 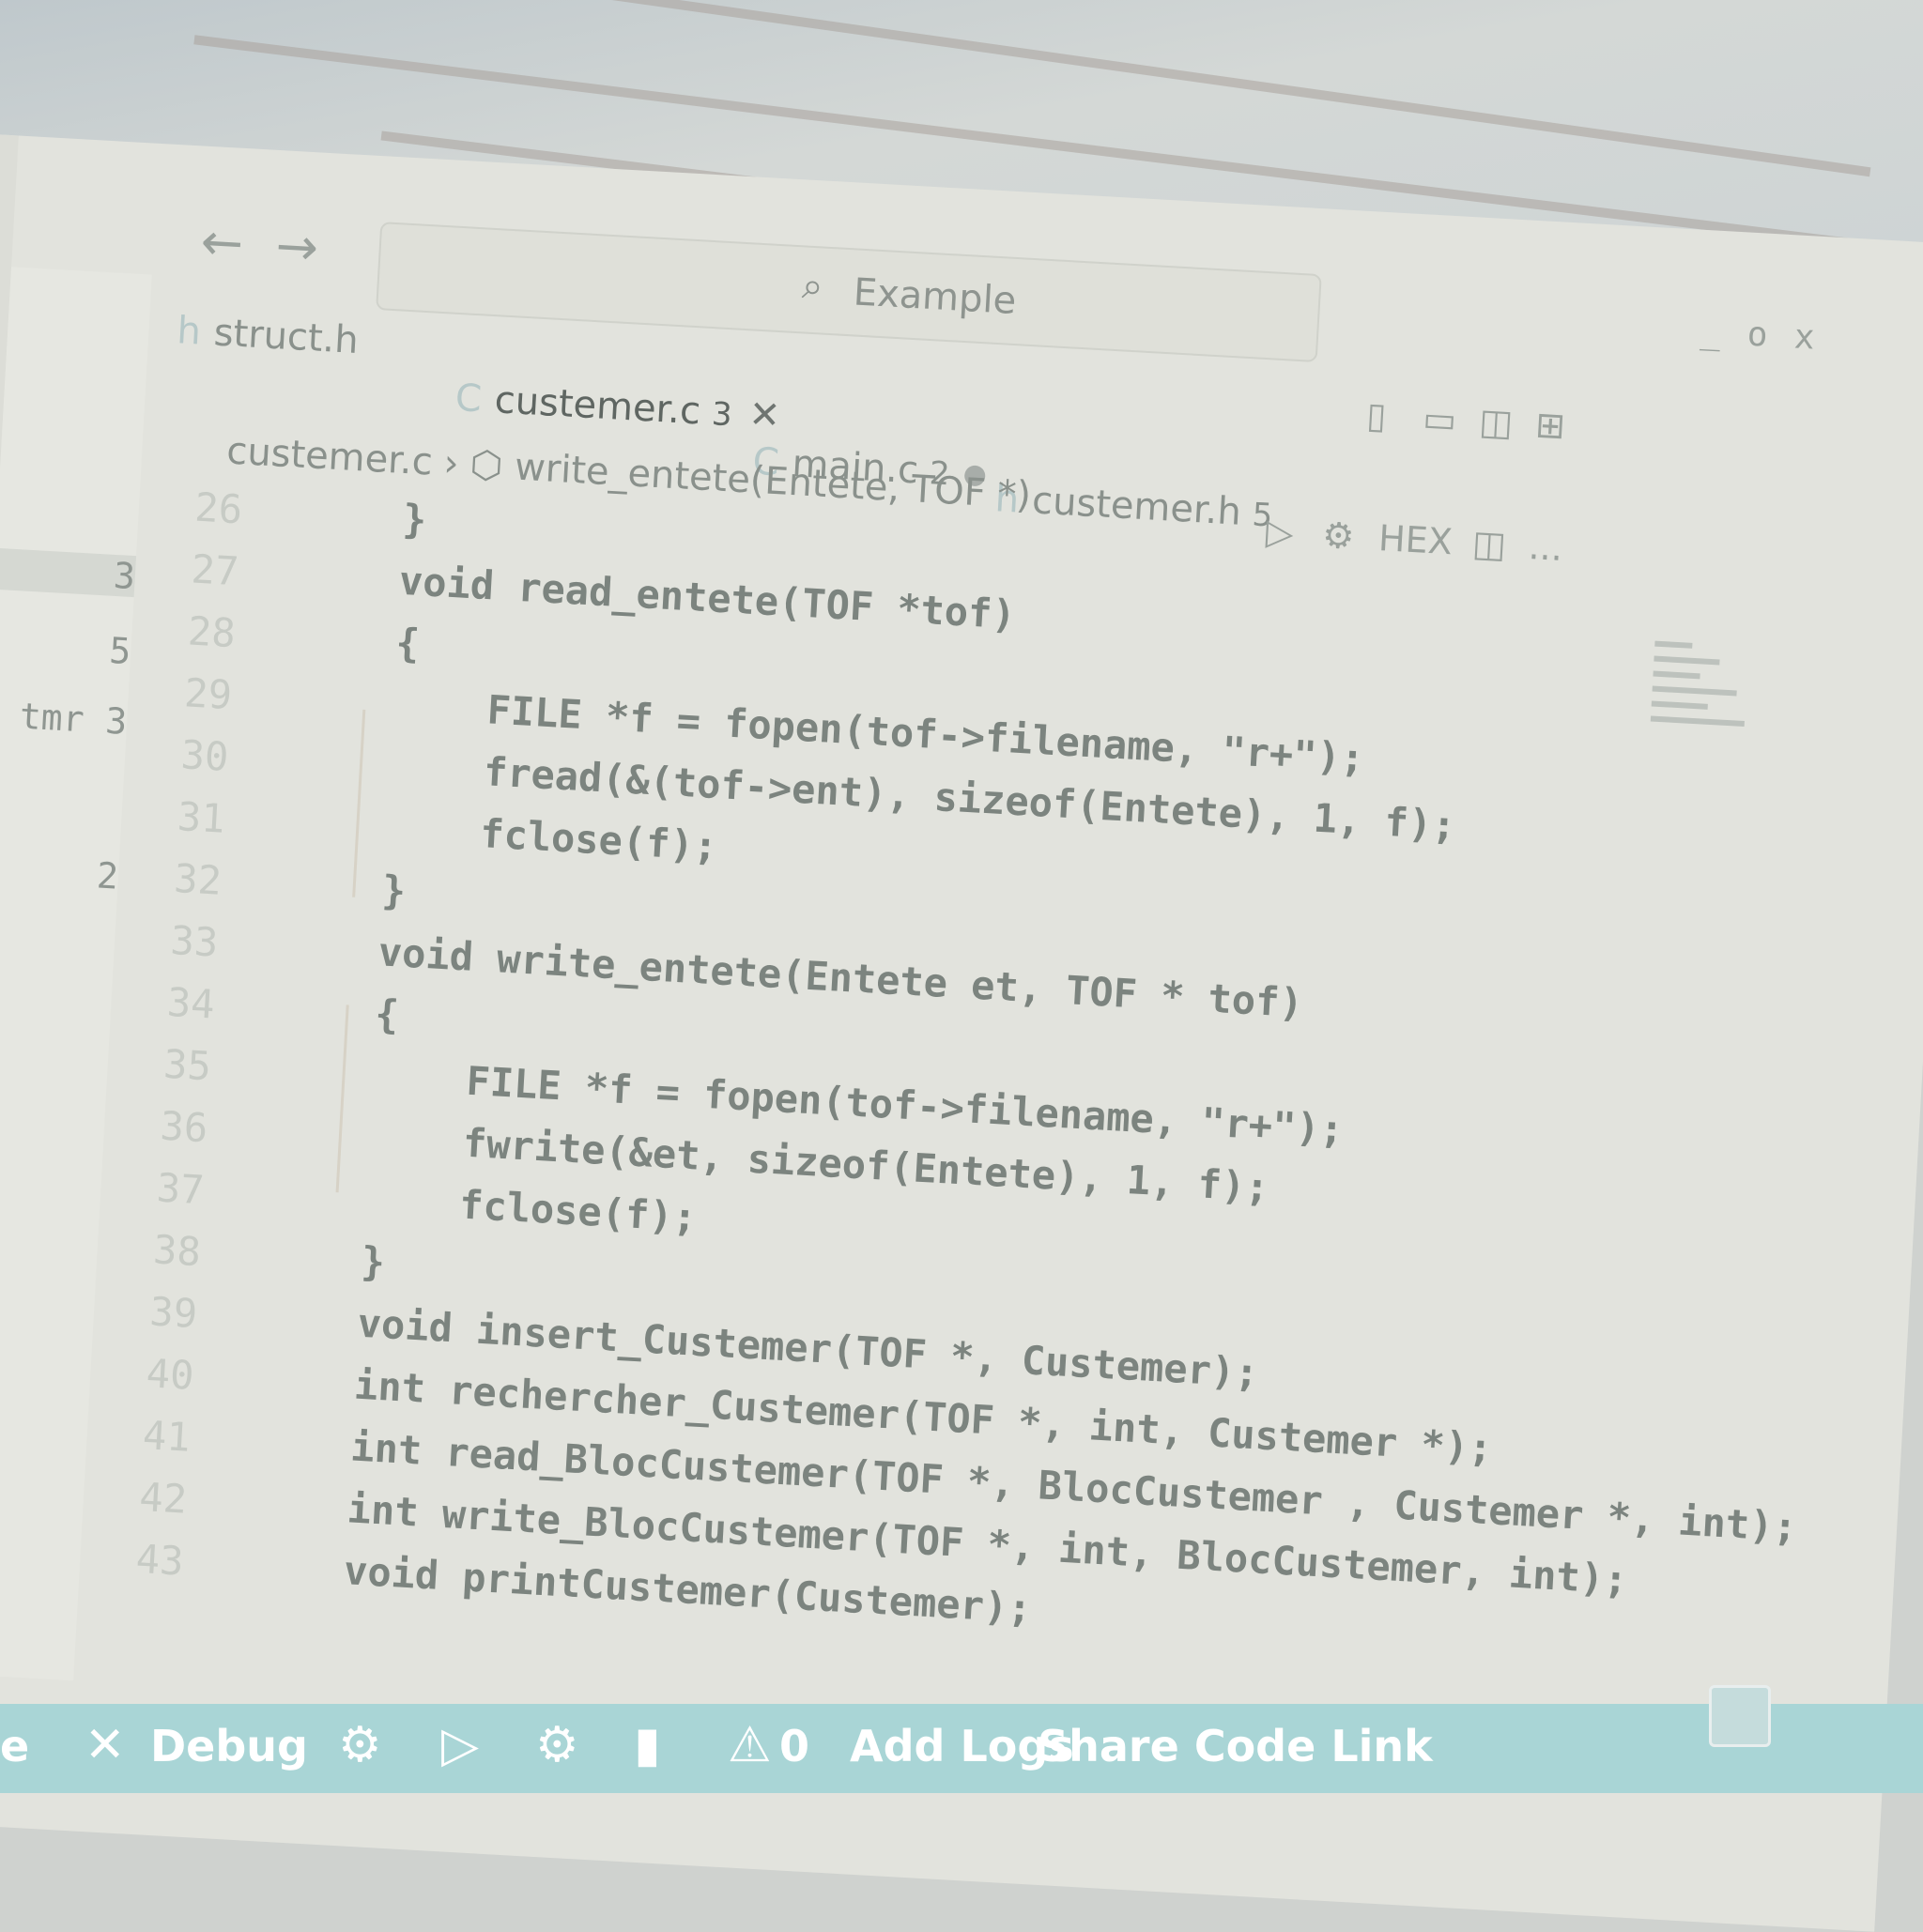 I want to click on line-number: 38, so click(x=177, y=1251).